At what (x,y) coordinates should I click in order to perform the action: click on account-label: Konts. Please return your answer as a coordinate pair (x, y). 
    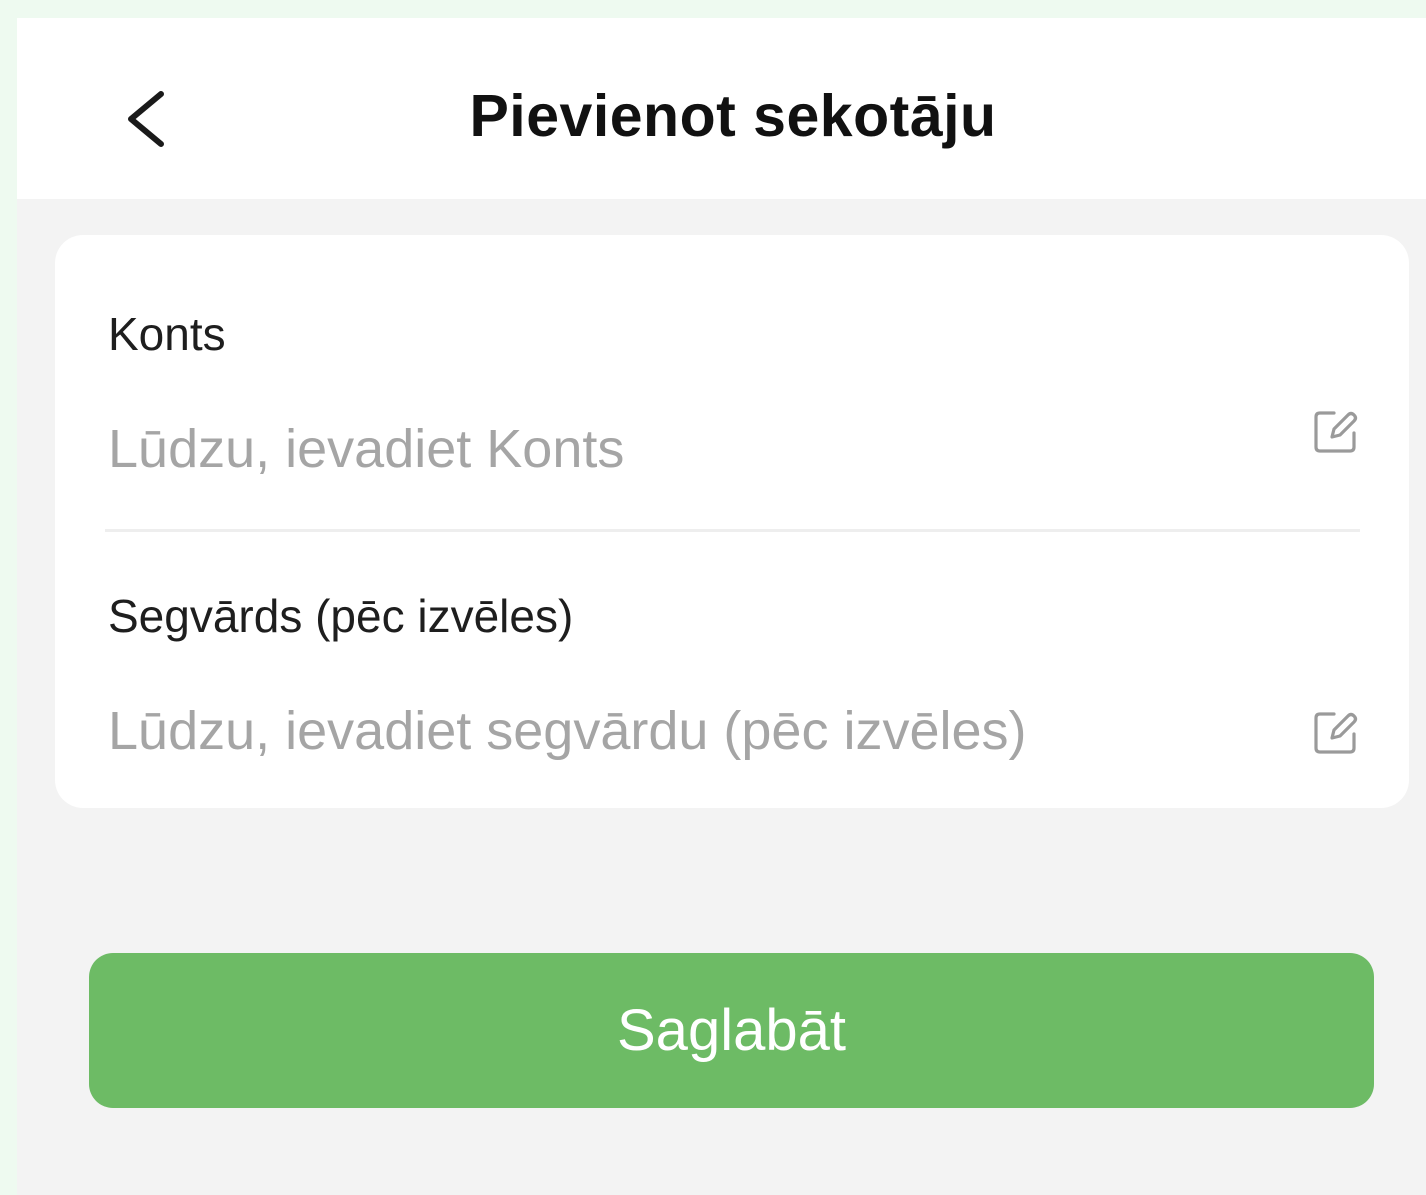
    Looking at the image, I should click on (167, 334).